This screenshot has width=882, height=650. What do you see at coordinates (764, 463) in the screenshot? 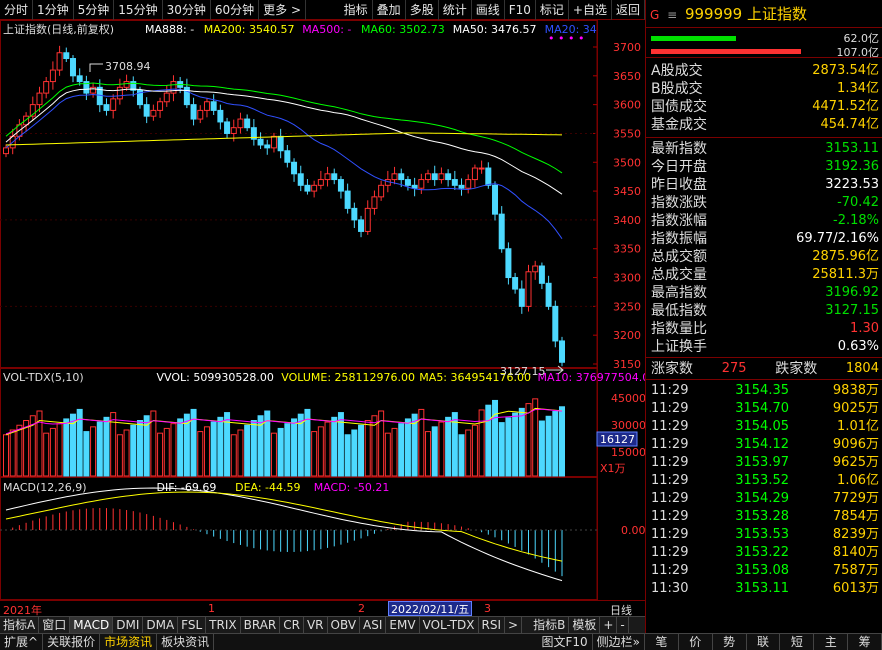
I see `tick-row: 11:29 3153.97 9625万` at bounding box center [764, 463].